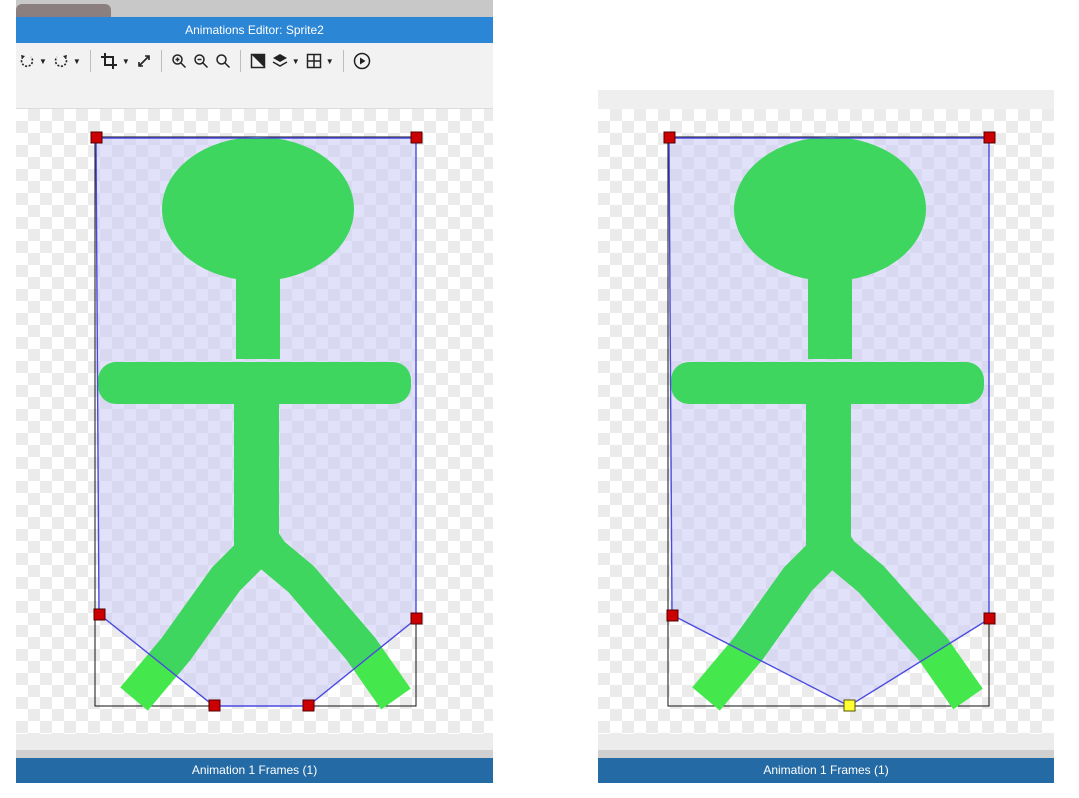 This screenshot has width=1079, height=798. I want to click on zoom-out-icon, so click(201, 61).